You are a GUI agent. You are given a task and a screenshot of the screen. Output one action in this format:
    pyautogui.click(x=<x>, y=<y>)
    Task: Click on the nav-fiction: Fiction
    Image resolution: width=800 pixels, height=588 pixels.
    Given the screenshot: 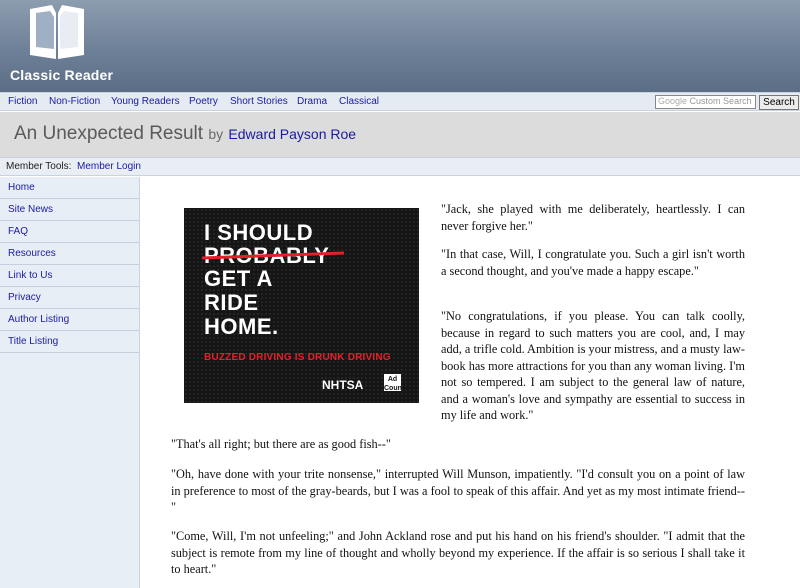 What is the action you would take?
    pyautogui.click(x=22, y=101)
    